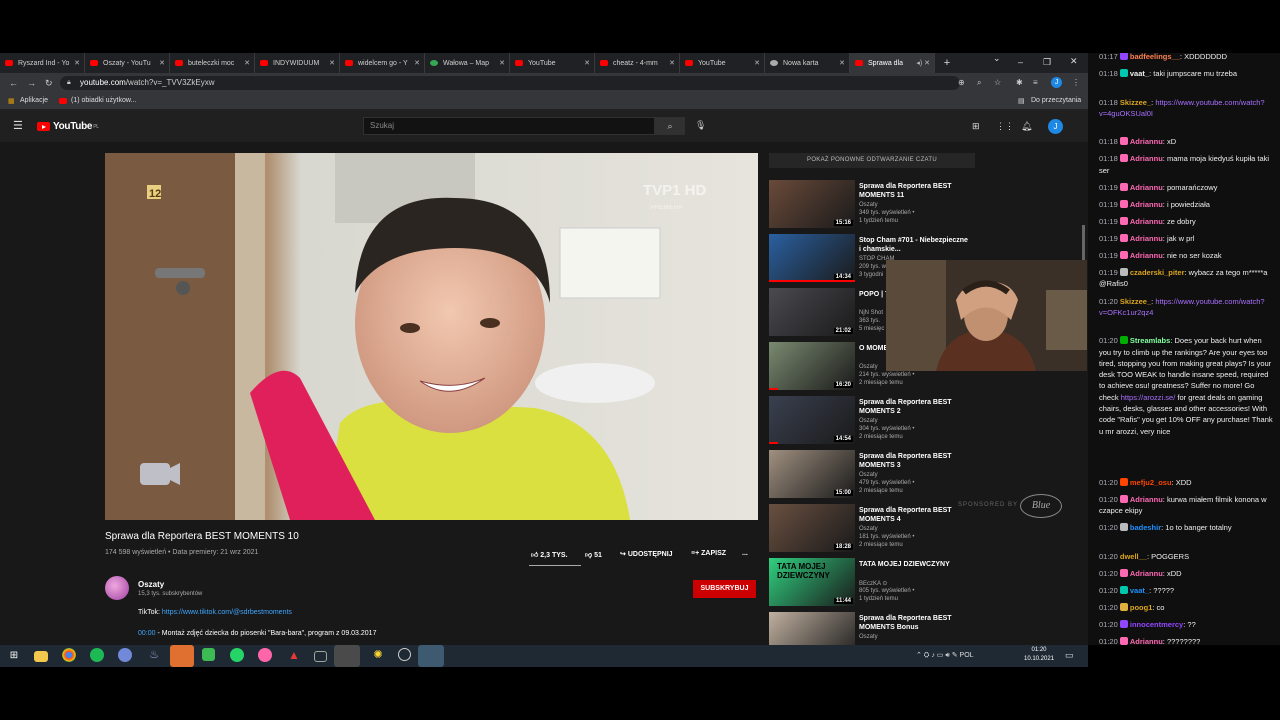 The width and height of the screenshot is (1280, 720). I want to click on video-title-link: Sprawa dla Reportera BEST MOMENTS 4, so click(914, 515).